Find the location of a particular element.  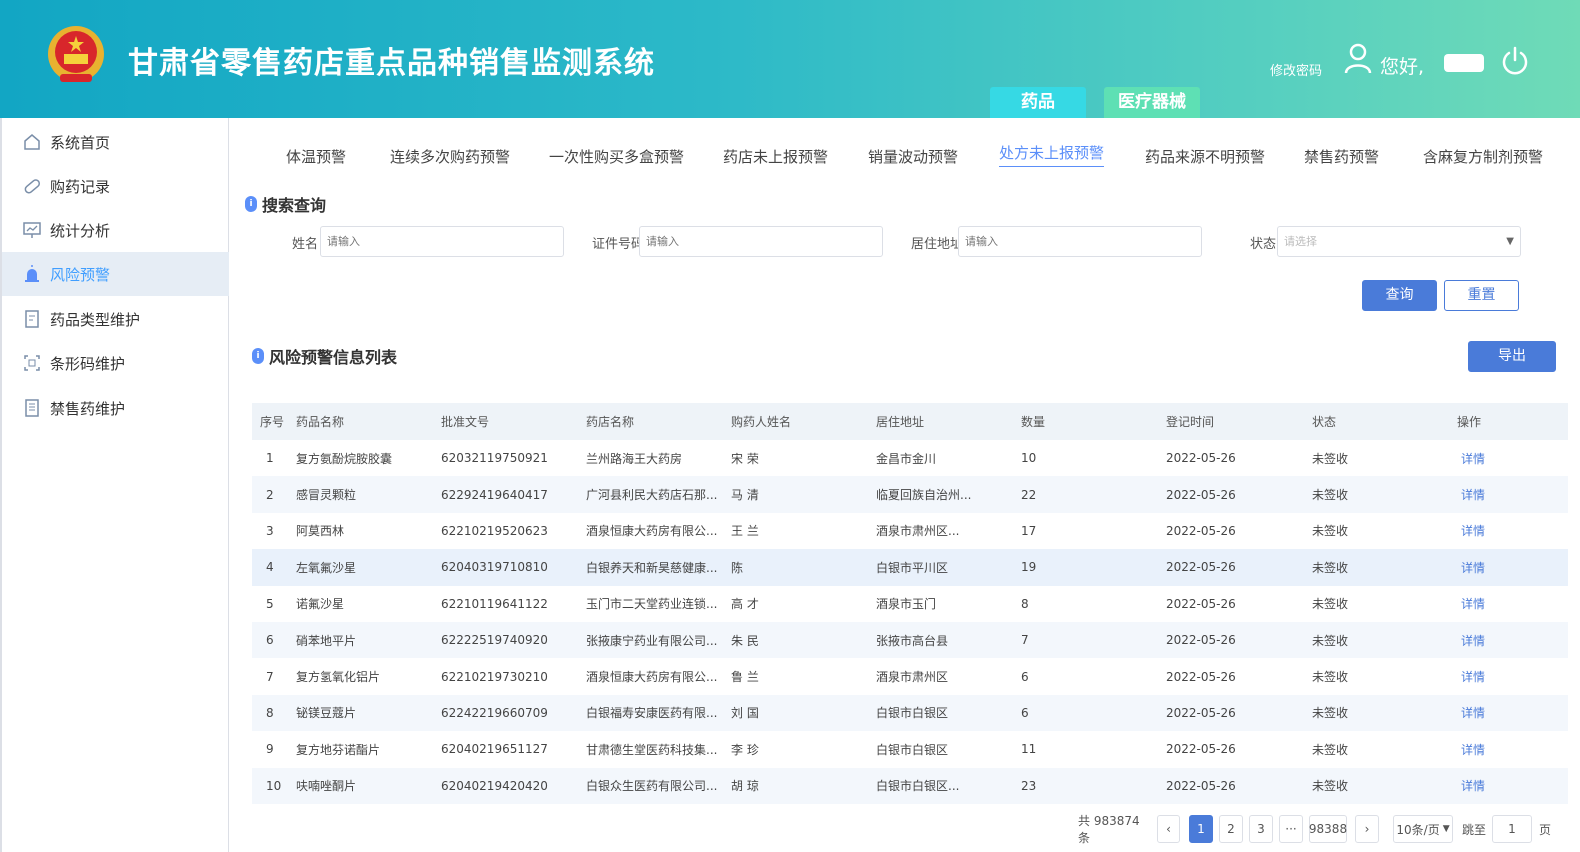

name-input is located at coordinates (442, 241).